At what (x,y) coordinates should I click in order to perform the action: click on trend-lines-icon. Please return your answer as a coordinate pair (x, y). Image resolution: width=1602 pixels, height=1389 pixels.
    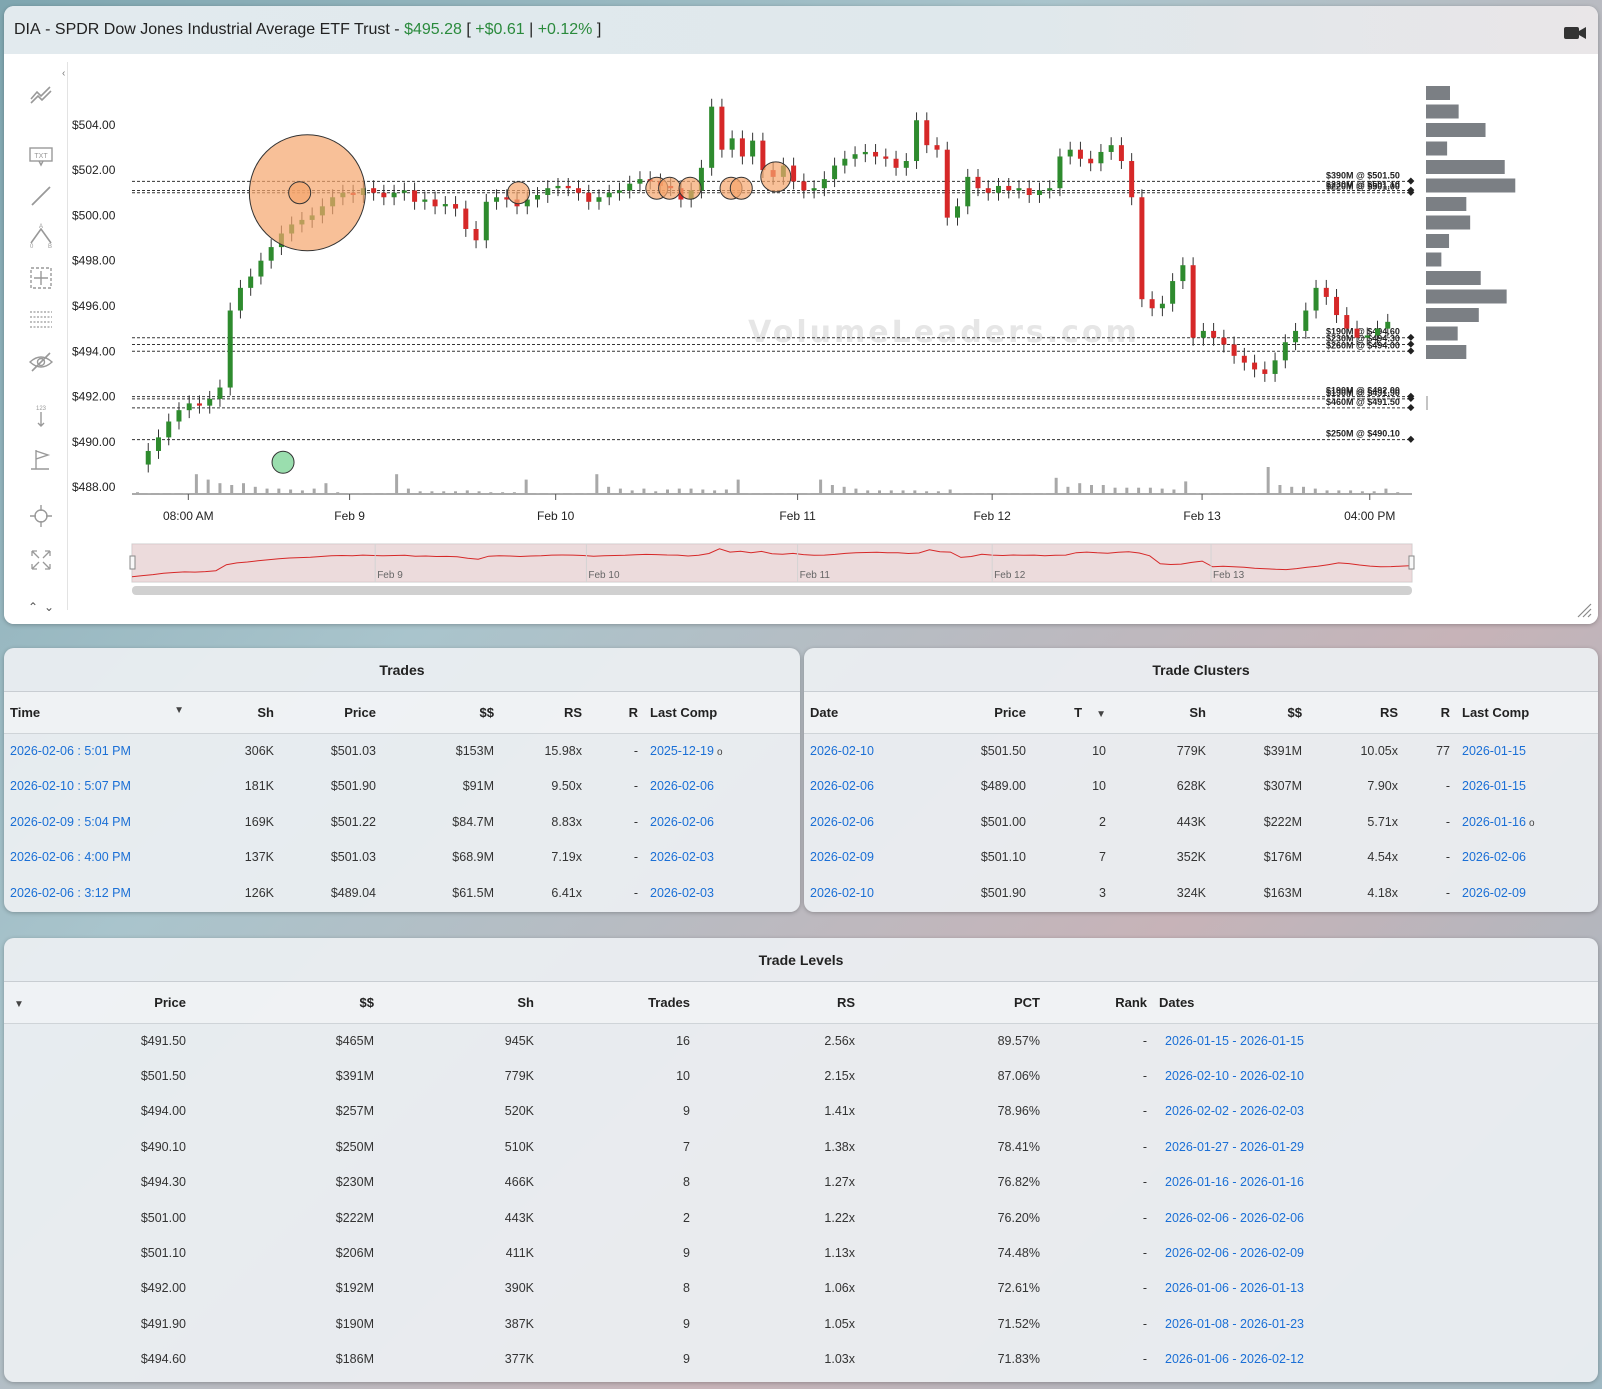
    Looking at the image, I should click on (41, 94).